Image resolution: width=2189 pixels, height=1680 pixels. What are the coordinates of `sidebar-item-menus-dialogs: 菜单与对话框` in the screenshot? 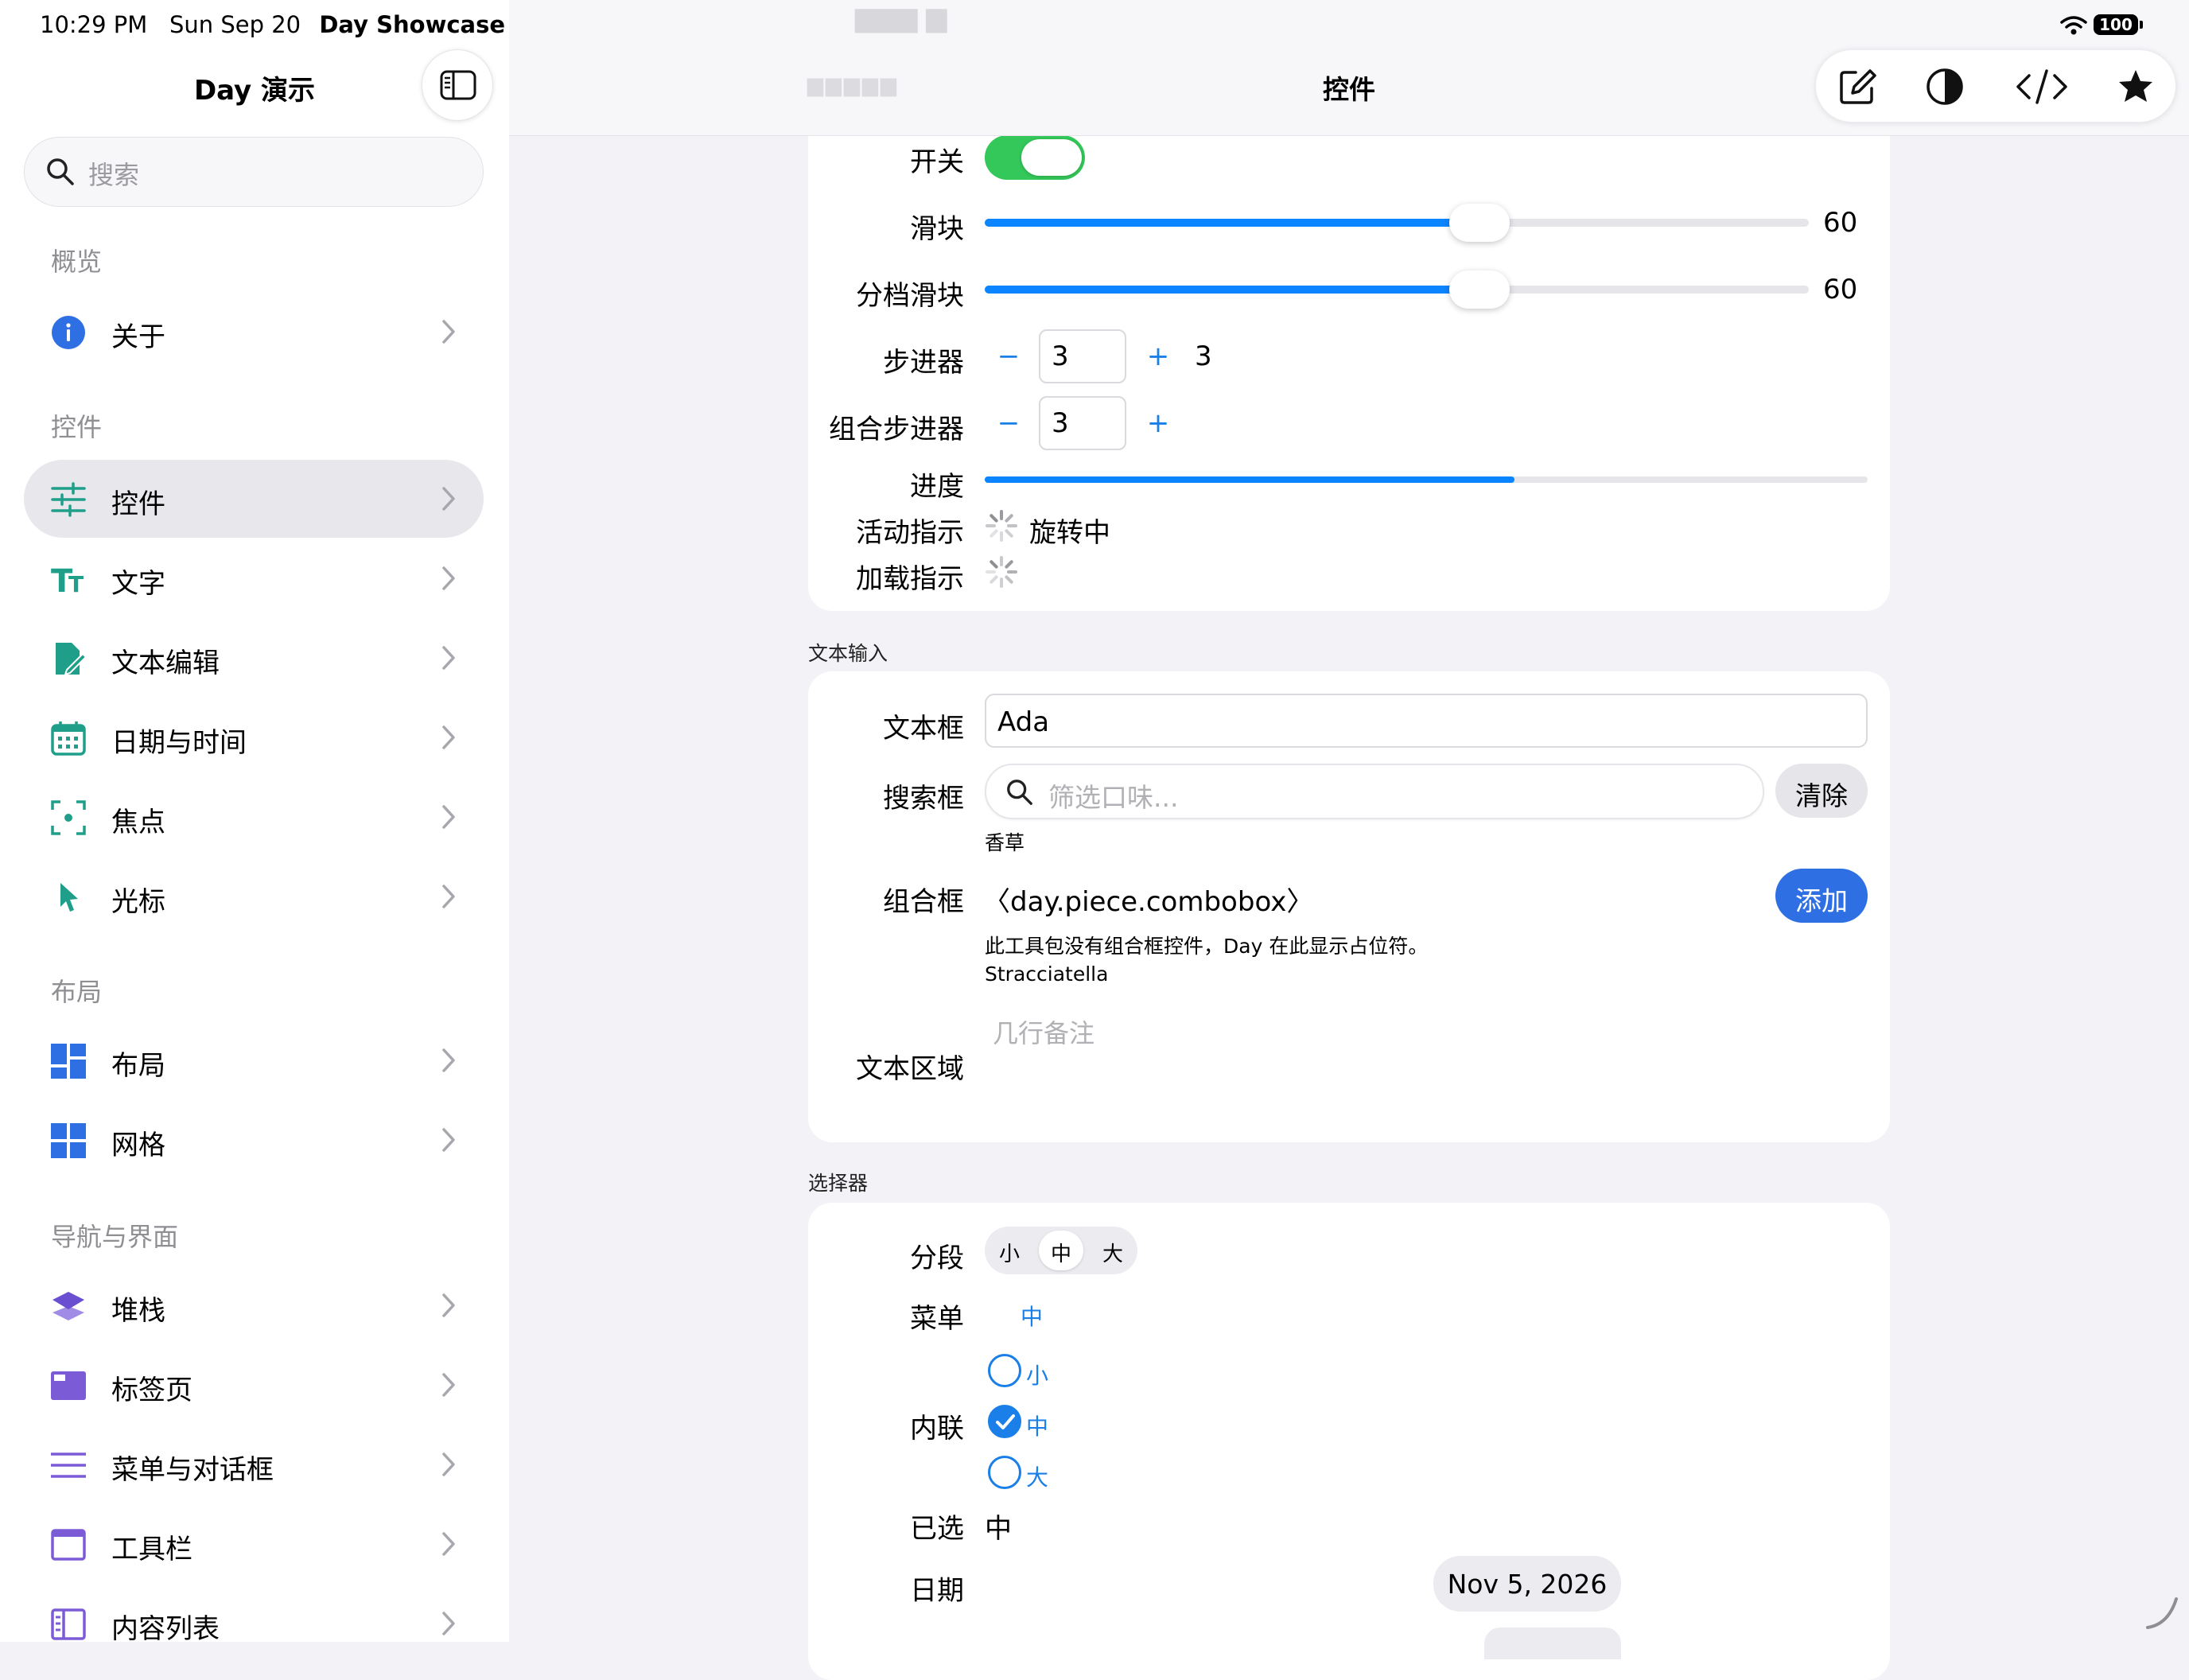 It's located at (254, 1464).